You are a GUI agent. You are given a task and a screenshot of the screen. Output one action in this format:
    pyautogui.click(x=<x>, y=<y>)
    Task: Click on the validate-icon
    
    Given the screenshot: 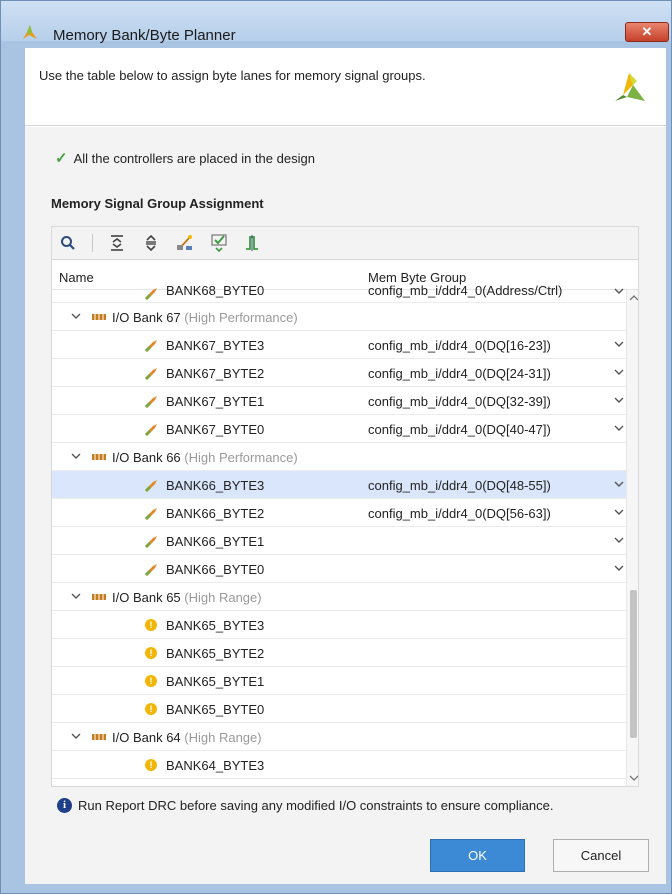 What is the action you would take?
    pyautogui.click(x=219, y=243)
    